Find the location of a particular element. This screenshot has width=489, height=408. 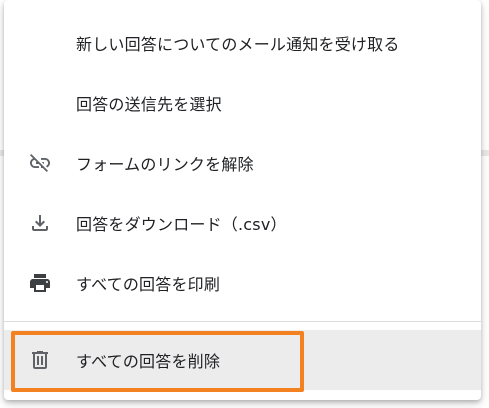

menu-item-select-destination: 回答の送信先を選択 is located at coordinates (242, 103).